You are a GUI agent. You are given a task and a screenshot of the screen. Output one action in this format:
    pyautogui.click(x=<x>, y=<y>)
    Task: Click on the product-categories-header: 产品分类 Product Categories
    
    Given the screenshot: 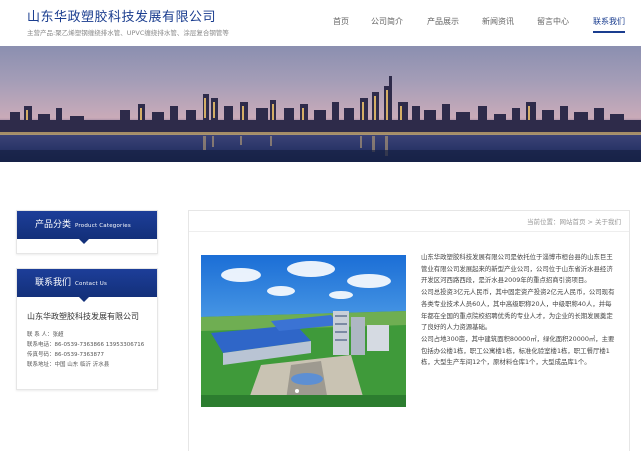 What is the action you would take?
    pyautogui.click(x=87, y=227)
    